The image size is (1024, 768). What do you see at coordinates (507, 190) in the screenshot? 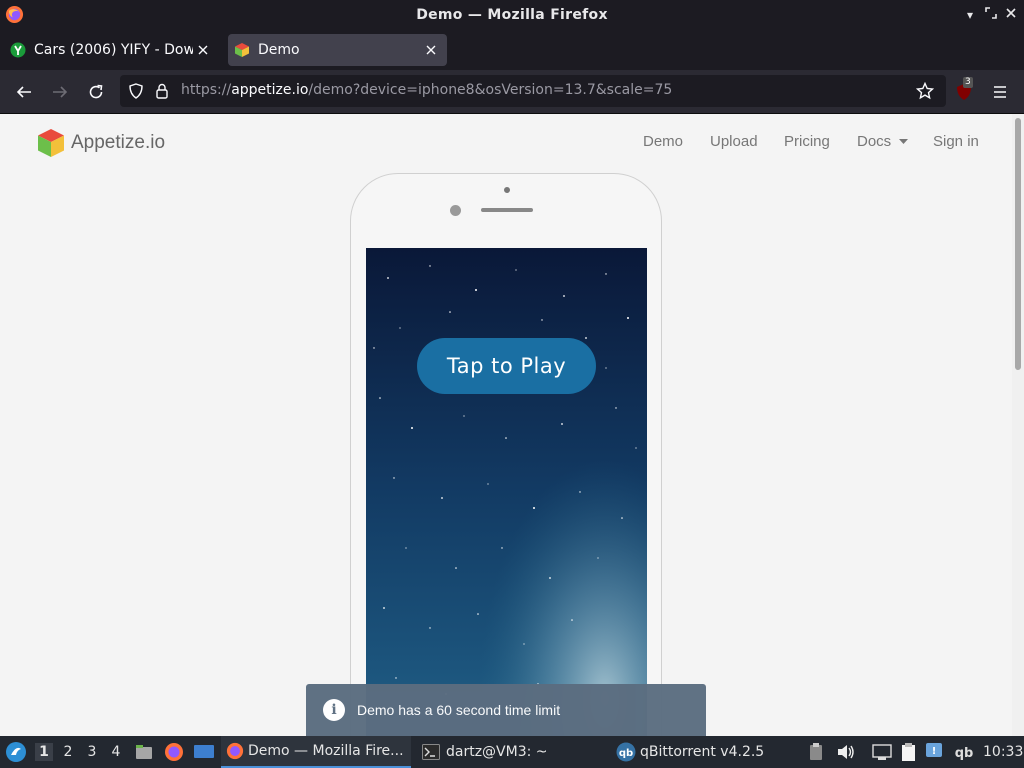
I see `front-camera` at bounding box center [507, 190].